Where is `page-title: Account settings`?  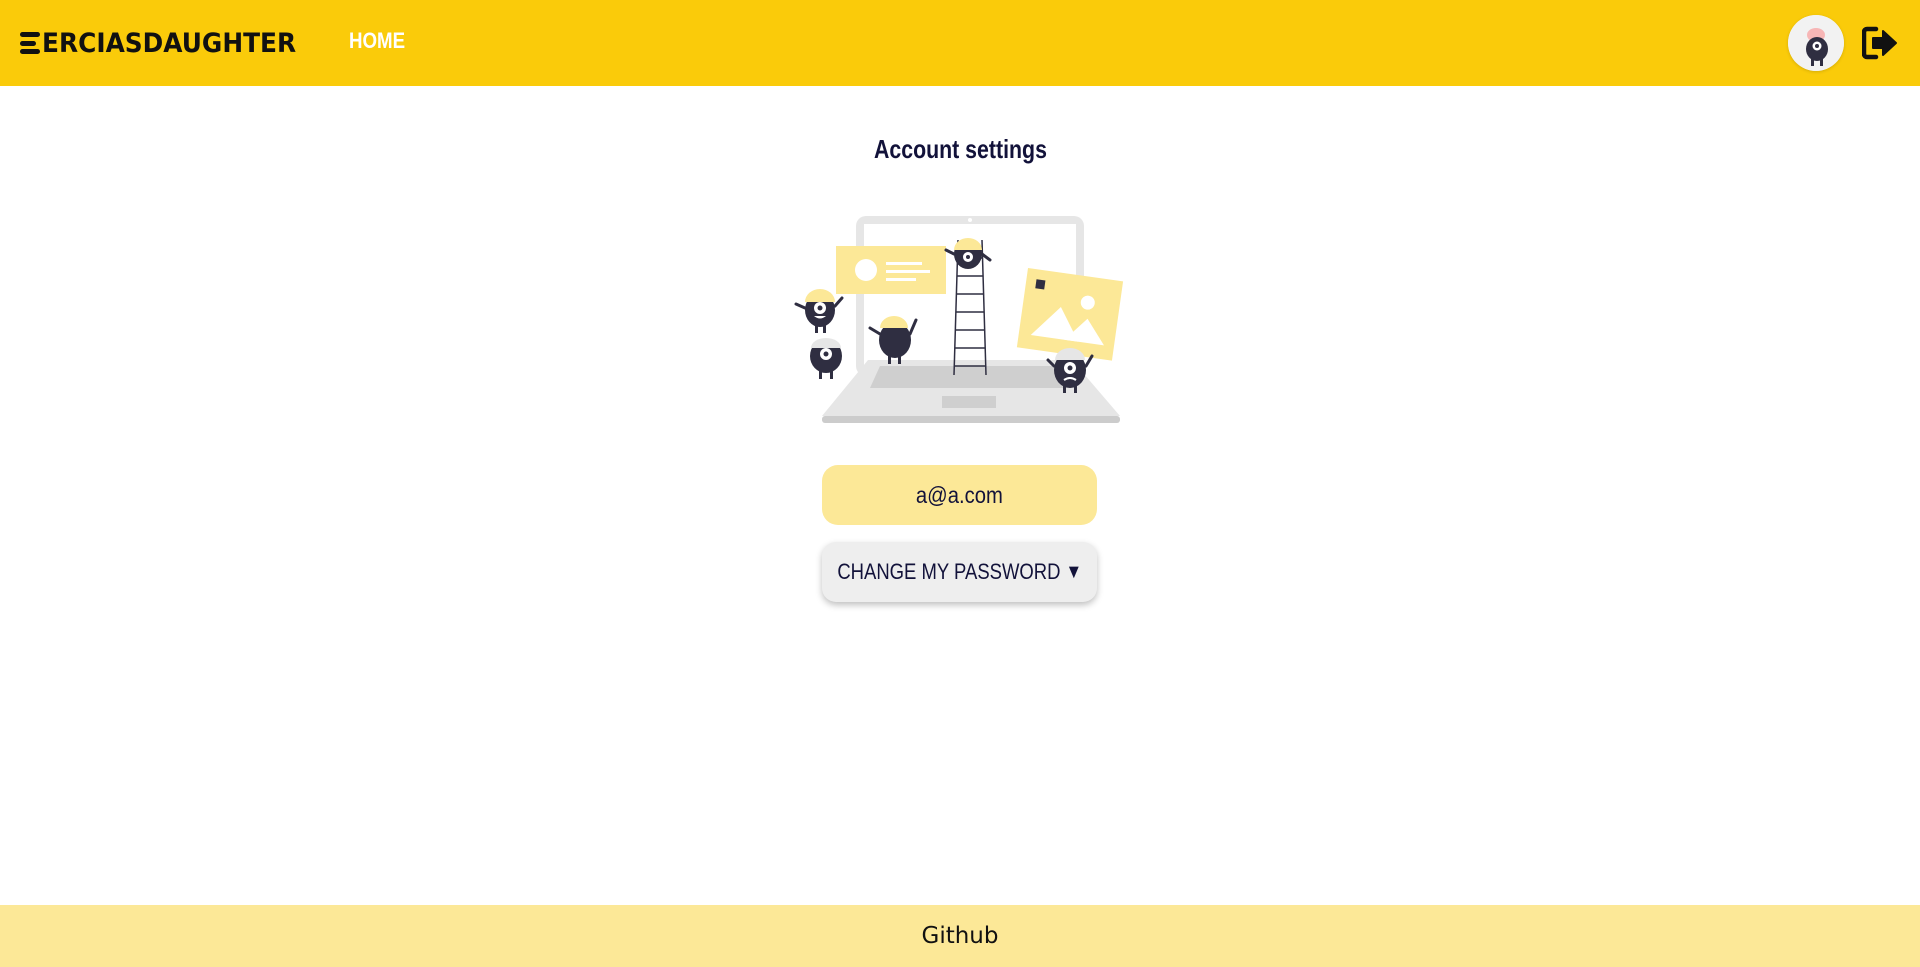
page-title: Account settings is located at coordinates (960, 149).